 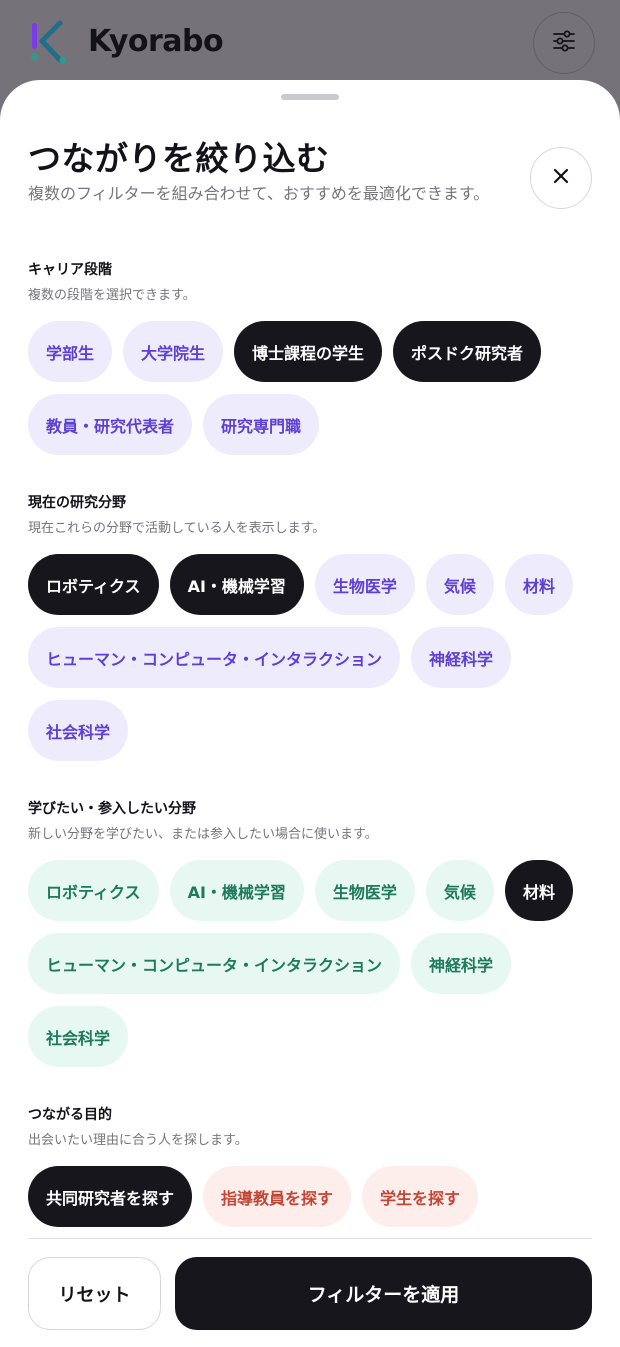 I want to click on apply-filters-button: フィルターを適用, so click(x=383, y=1293).